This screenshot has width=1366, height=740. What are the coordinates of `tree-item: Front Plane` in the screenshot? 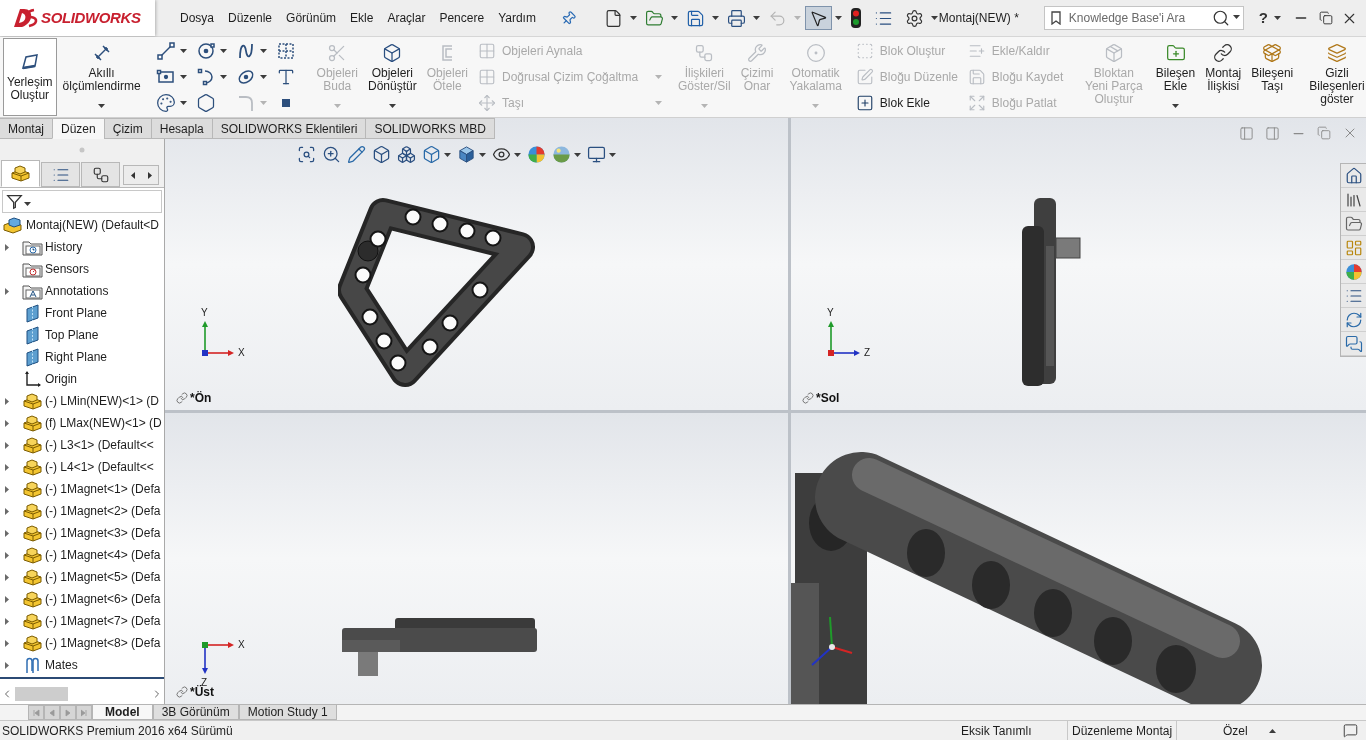 It's located at (76, 313).